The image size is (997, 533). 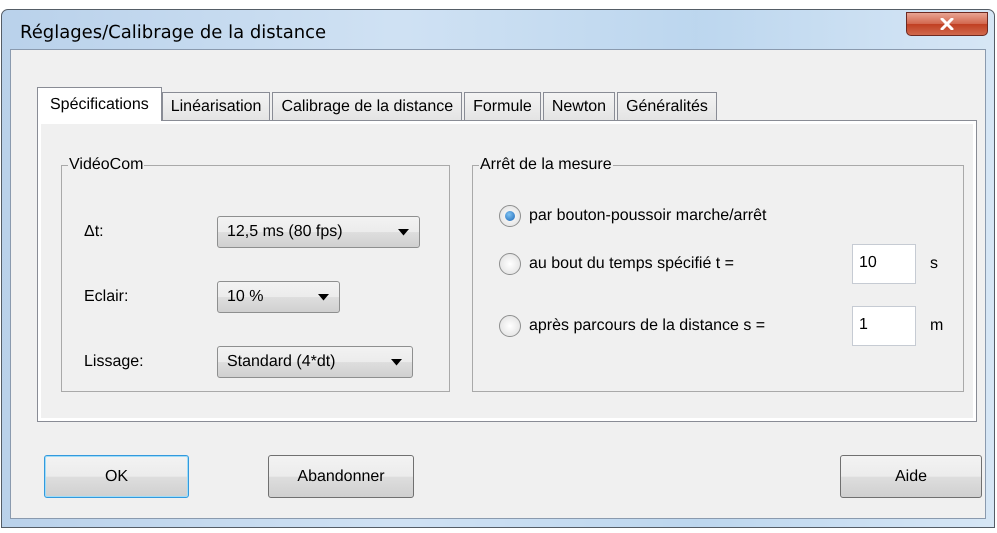 What do you see at coordinates (94, 232) in the screenshot?
I see `field-label: Δt:` at bounding box center [94, 232].